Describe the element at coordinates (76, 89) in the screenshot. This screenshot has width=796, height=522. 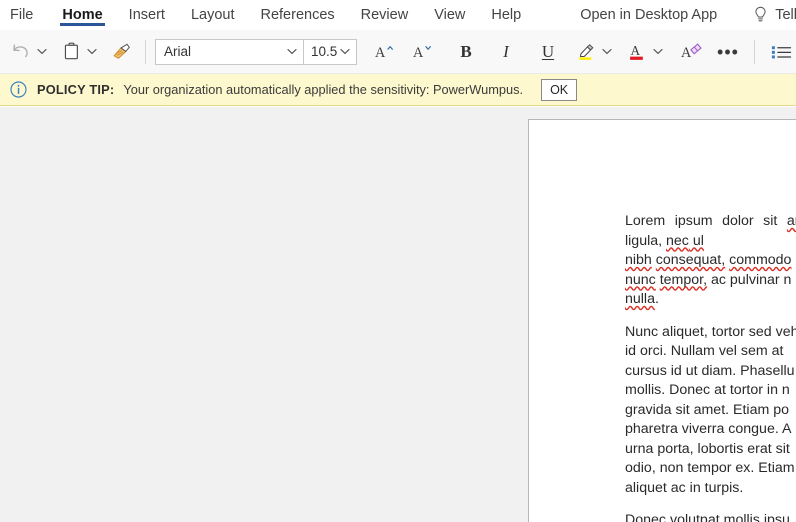
I see `policy-tip-label: POLICY TIP:` at that location.